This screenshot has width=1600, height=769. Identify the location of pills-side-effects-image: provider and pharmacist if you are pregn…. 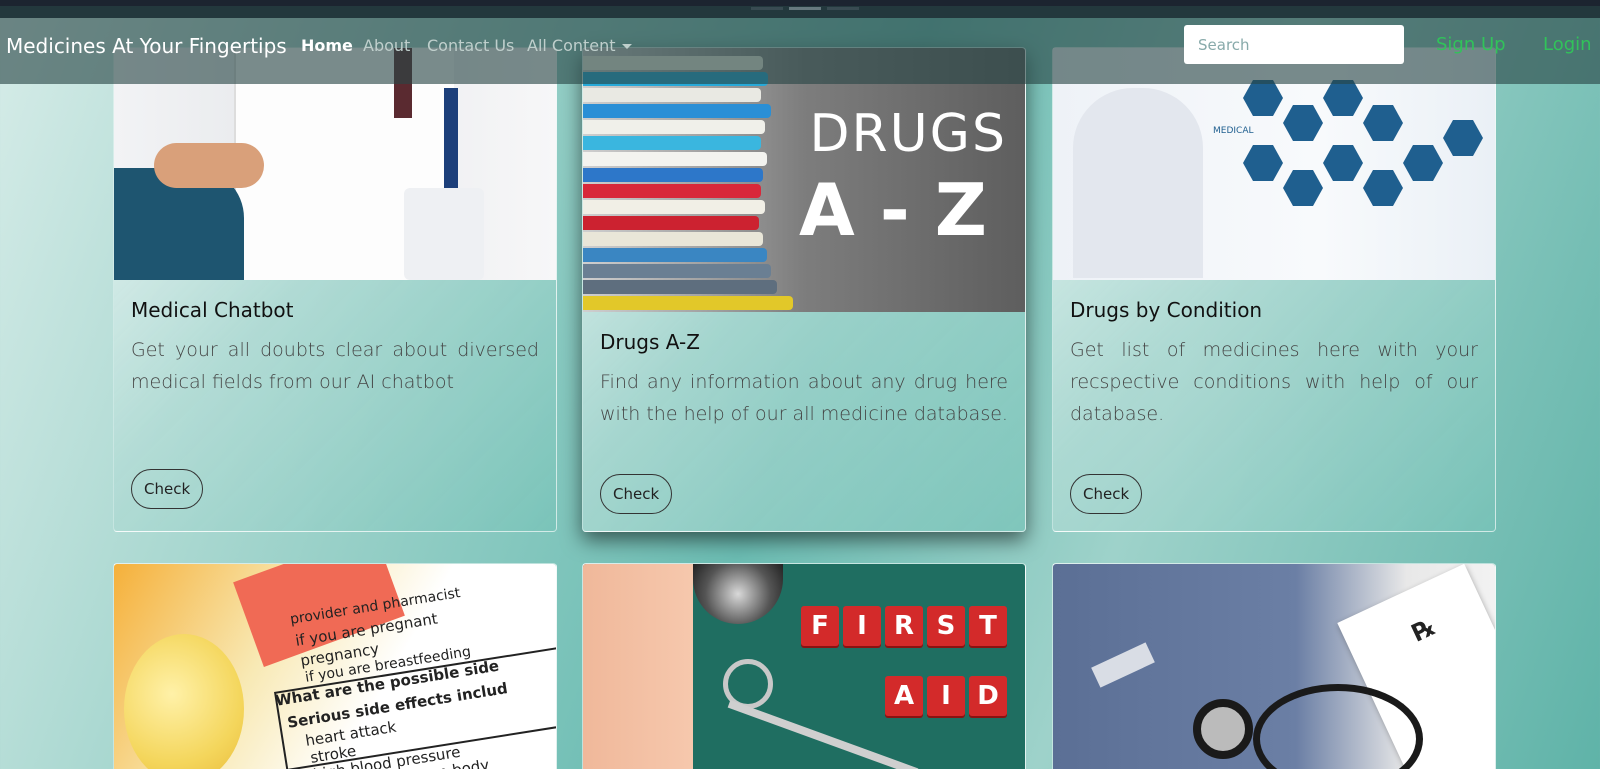
(335, 666).